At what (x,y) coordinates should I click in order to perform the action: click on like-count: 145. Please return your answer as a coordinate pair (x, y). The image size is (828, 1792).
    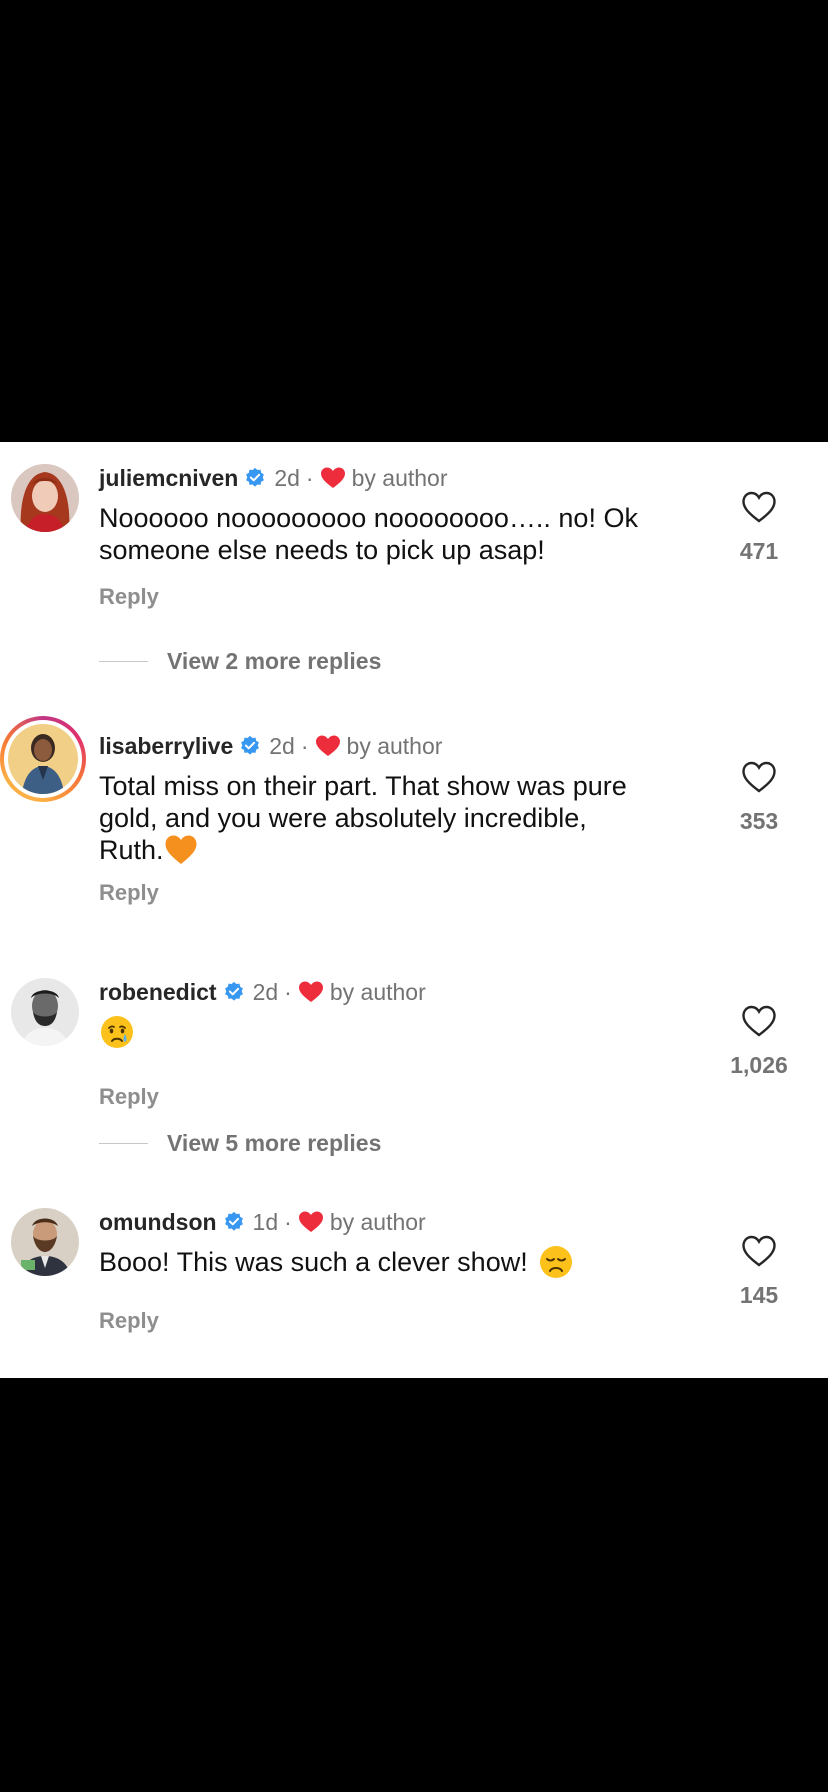
    Looking at the image, I should click on (759, 1295).